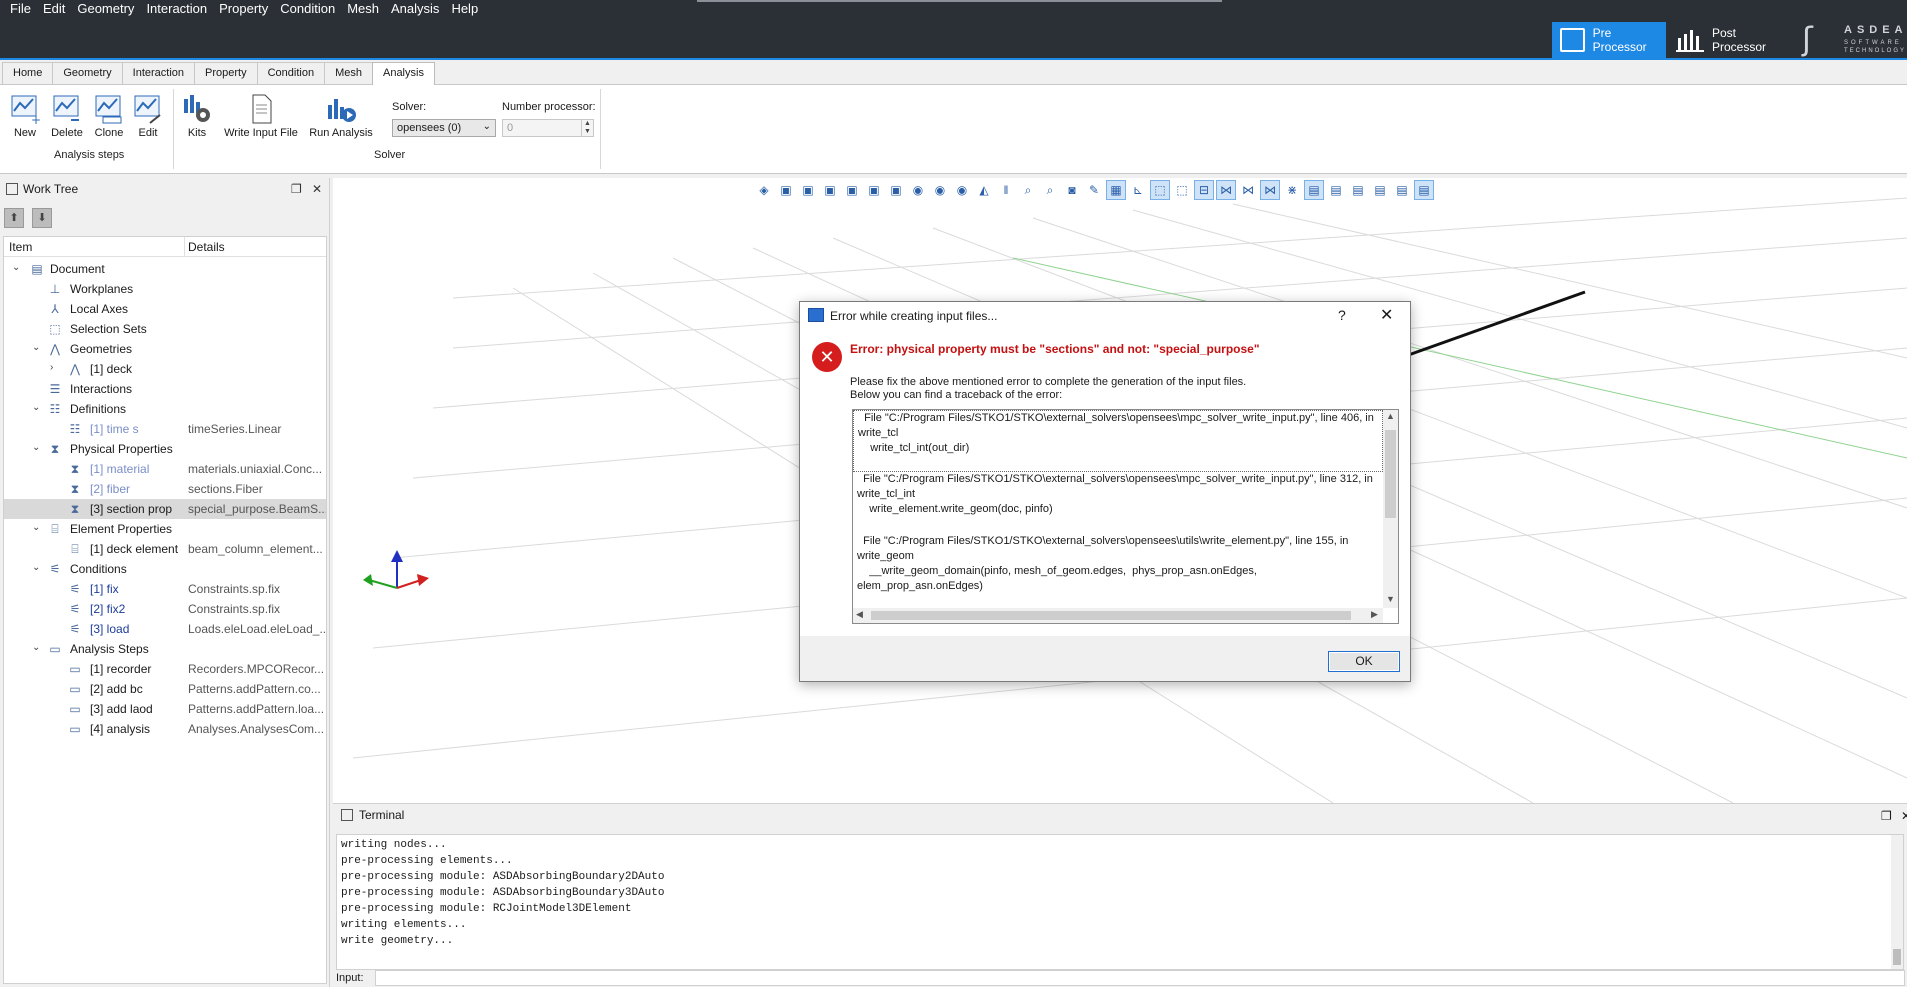 Image resolution: width=1907 pixels, height=987 pixels. Describe the element at coordinates (896, 190) in the screenshot. I see `view-bottom-icon: ▣` at that location.